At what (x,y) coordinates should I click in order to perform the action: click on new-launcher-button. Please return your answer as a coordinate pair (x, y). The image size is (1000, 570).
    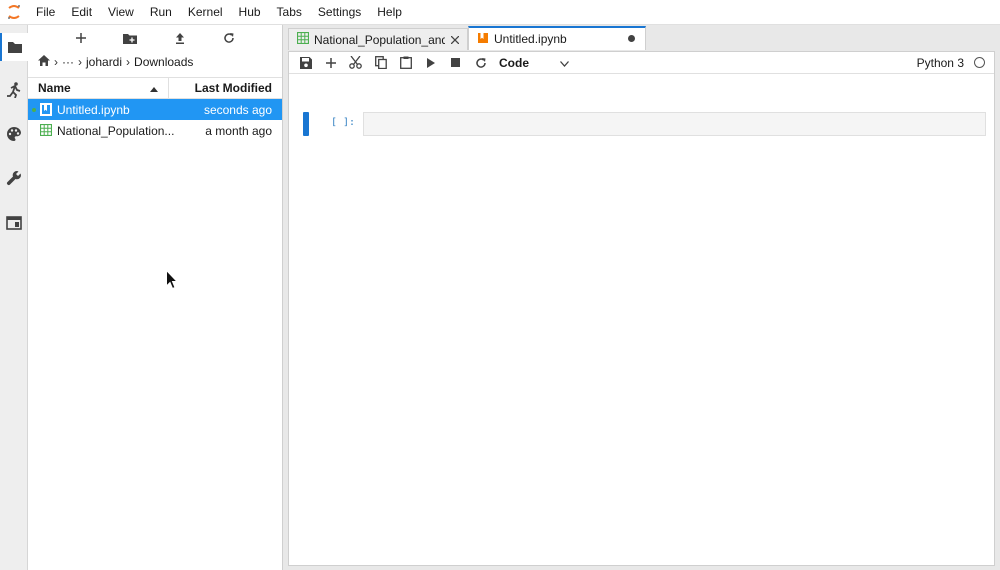
    Looking at the image, I should click on (81, 38).